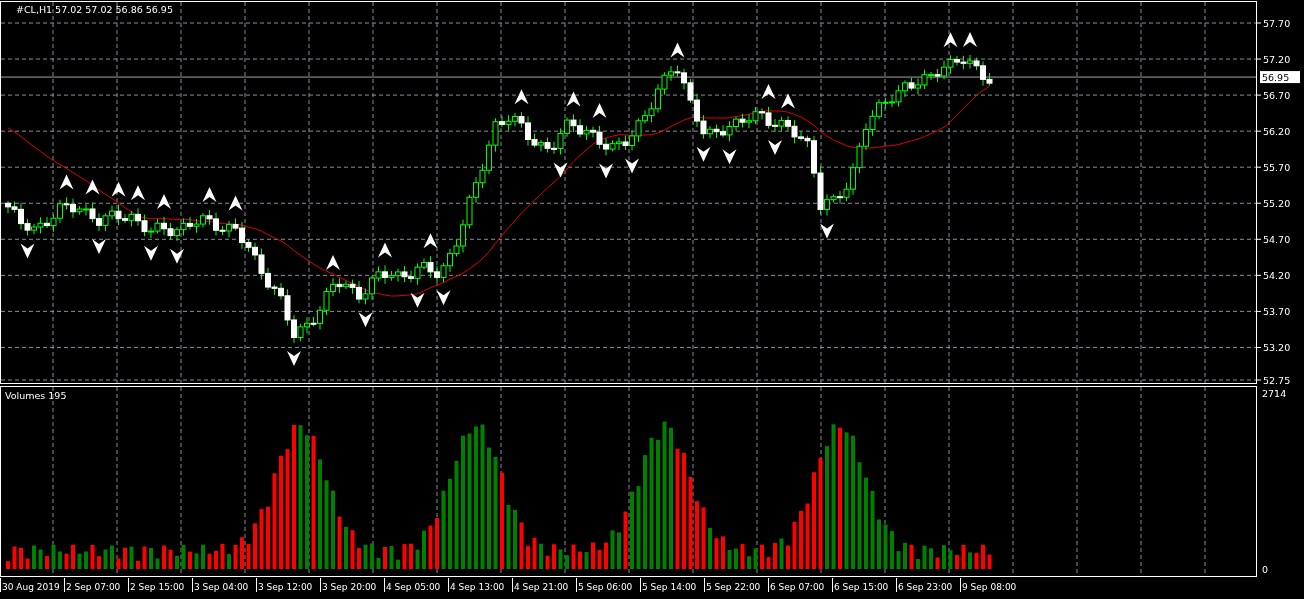 This screenshot has width=1304, height=599. I want to click on time-axis-label: 4 Sep 05:00, so click(413, 587).